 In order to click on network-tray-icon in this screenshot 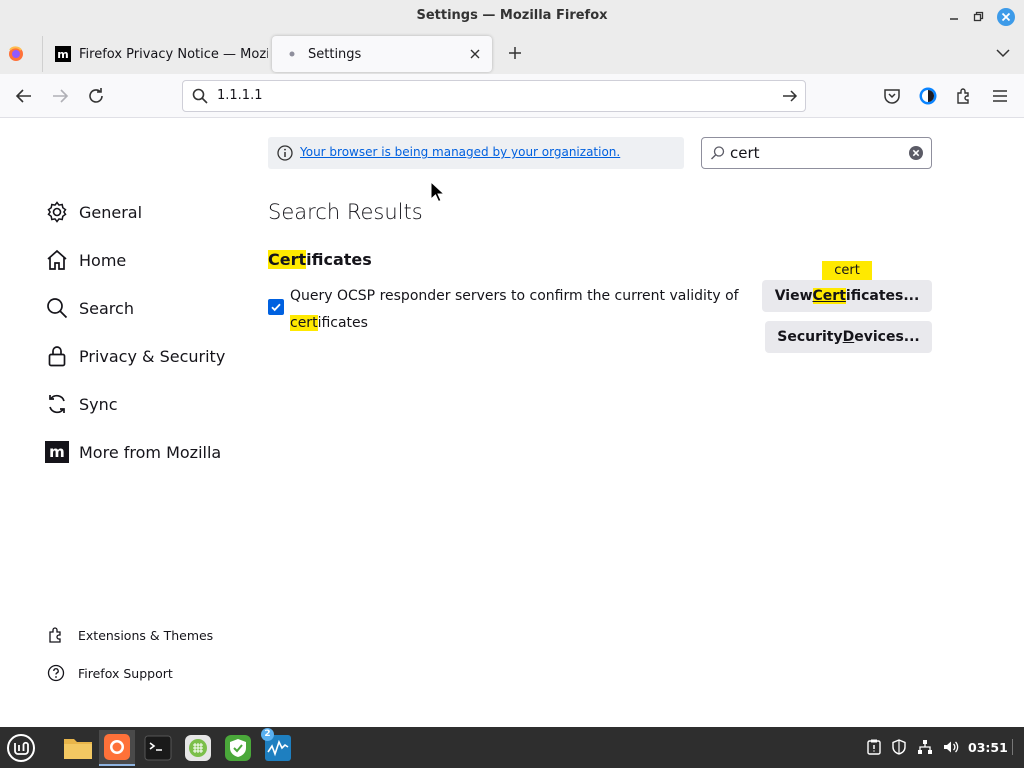, I will do `click(925, 747)`.